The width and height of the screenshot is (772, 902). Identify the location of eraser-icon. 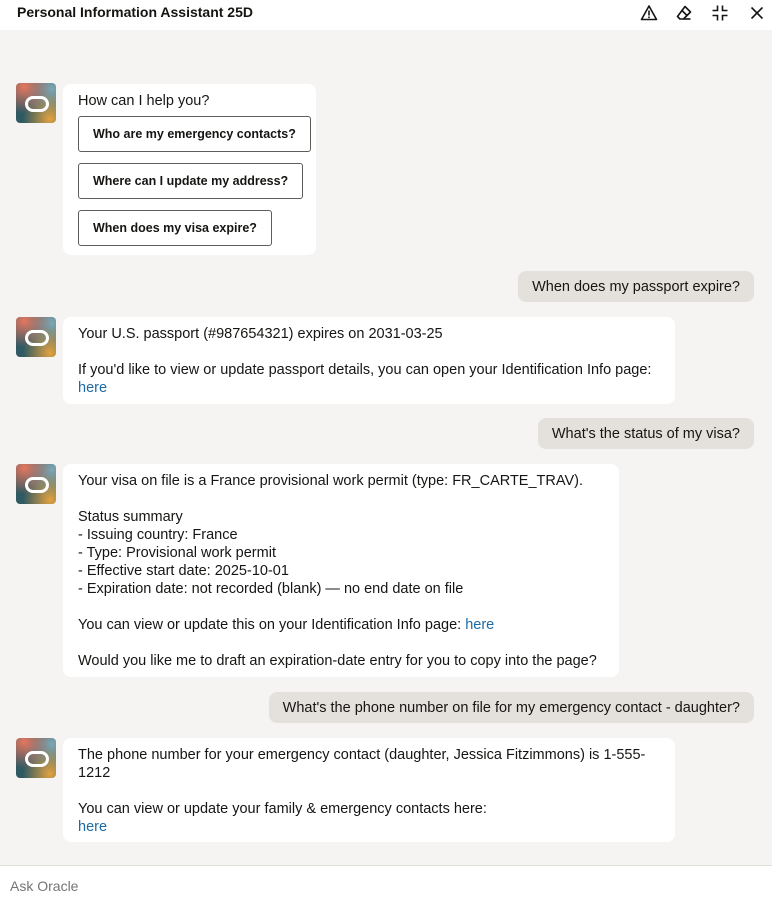
(684, 13).